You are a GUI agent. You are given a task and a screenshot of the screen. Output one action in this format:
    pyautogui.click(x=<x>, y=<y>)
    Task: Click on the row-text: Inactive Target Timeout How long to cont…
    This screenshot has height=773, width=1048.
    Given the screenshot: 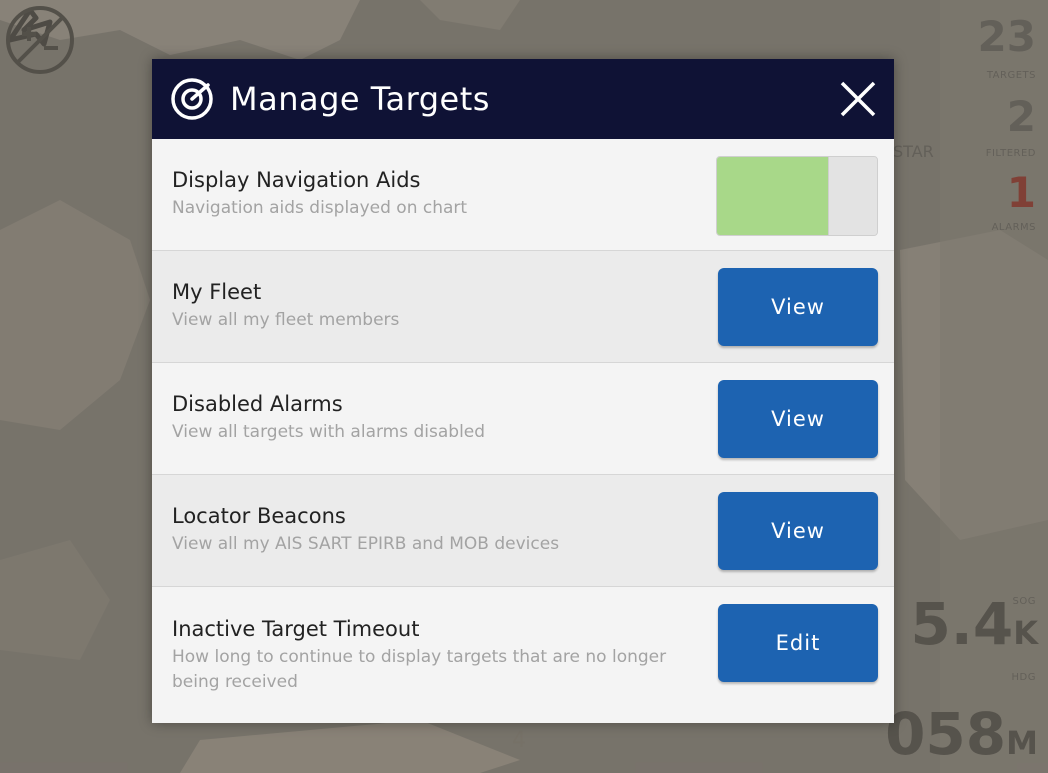 What is the action you would take?
    pyautogui.click(x=442, y=656)
    